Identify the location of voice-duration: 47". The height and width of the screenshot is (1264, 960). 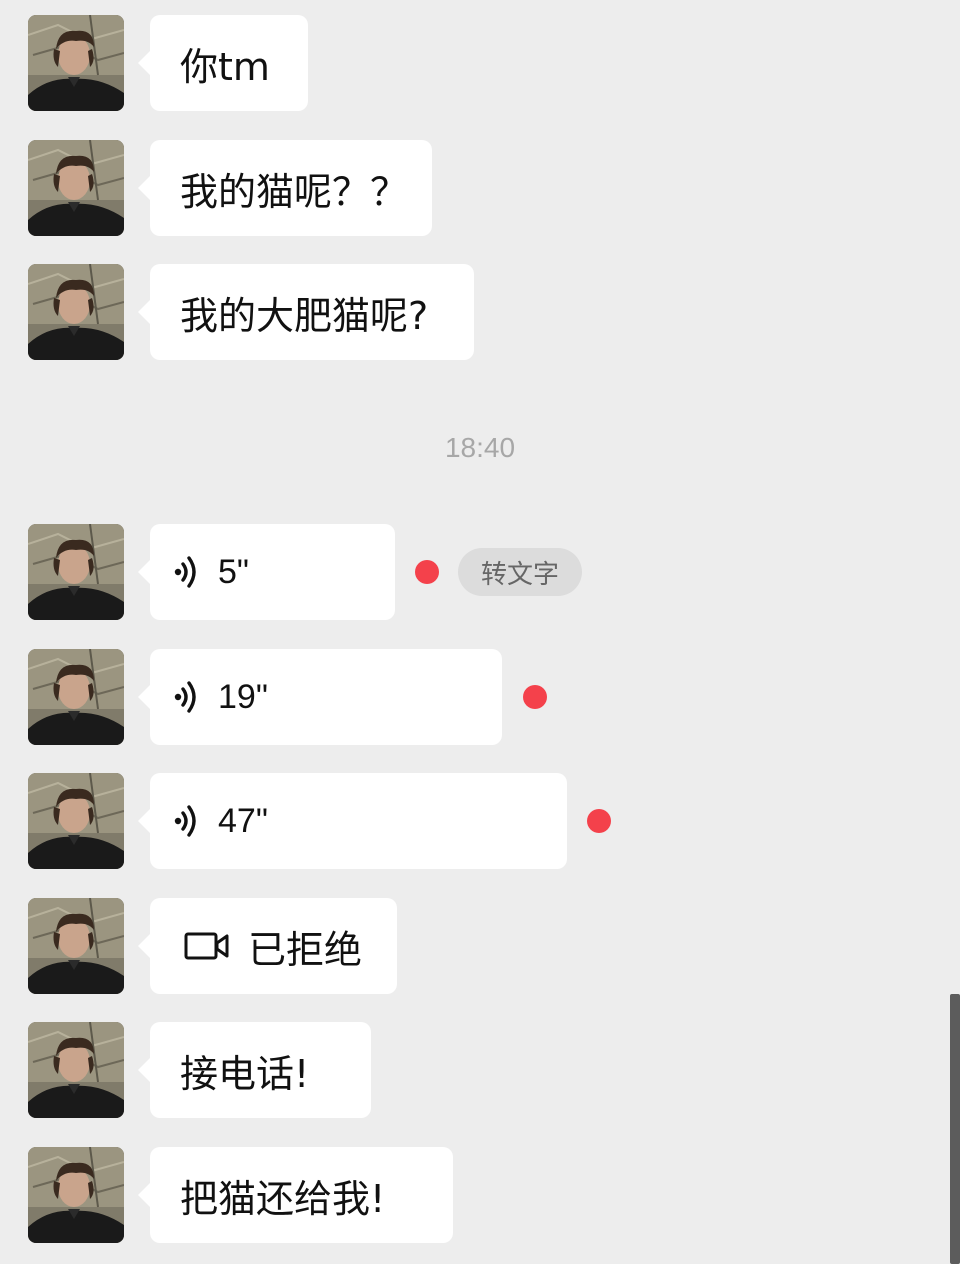
(243, 820).